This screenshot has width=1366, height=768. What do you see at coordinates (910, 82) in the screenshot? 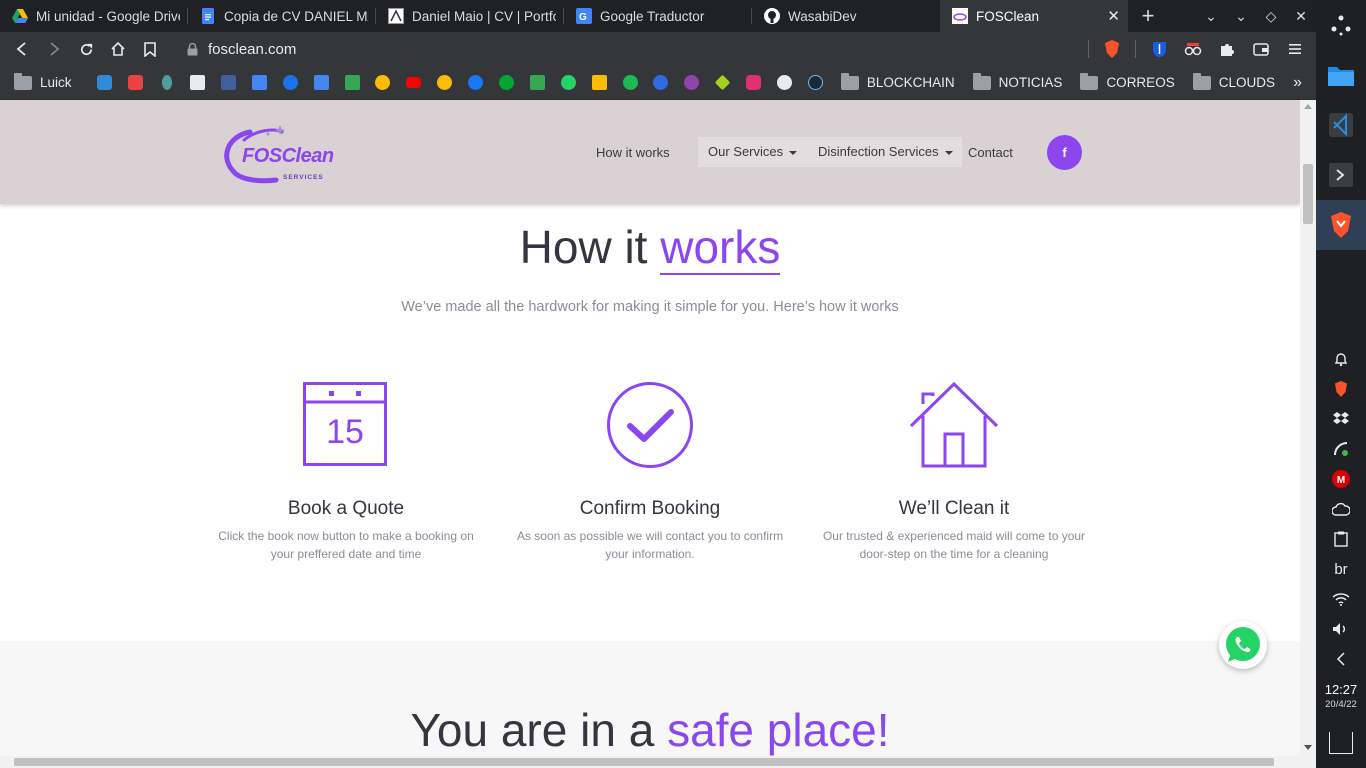
I see `bookmark-folder-label: BLOCKCHAIN` at bounding box center [910, 82].